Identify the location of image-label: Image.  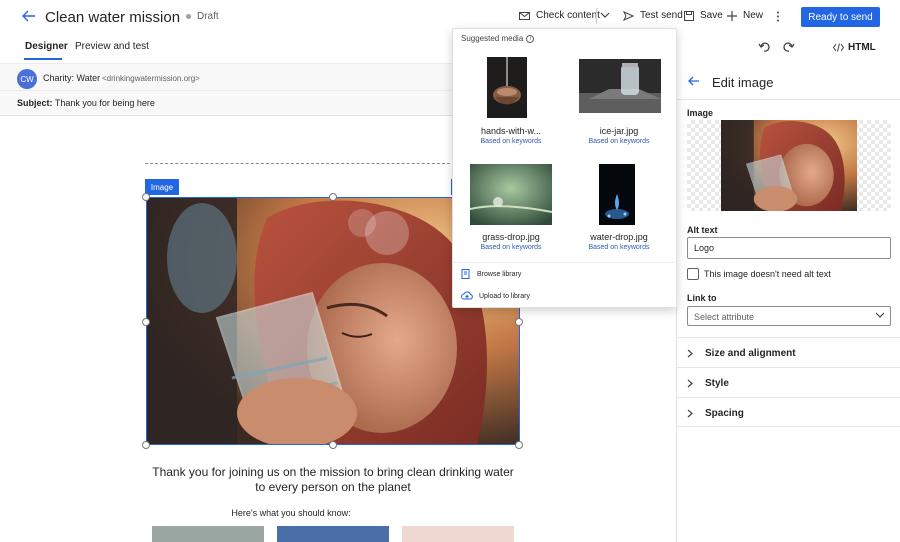
(700, 113).